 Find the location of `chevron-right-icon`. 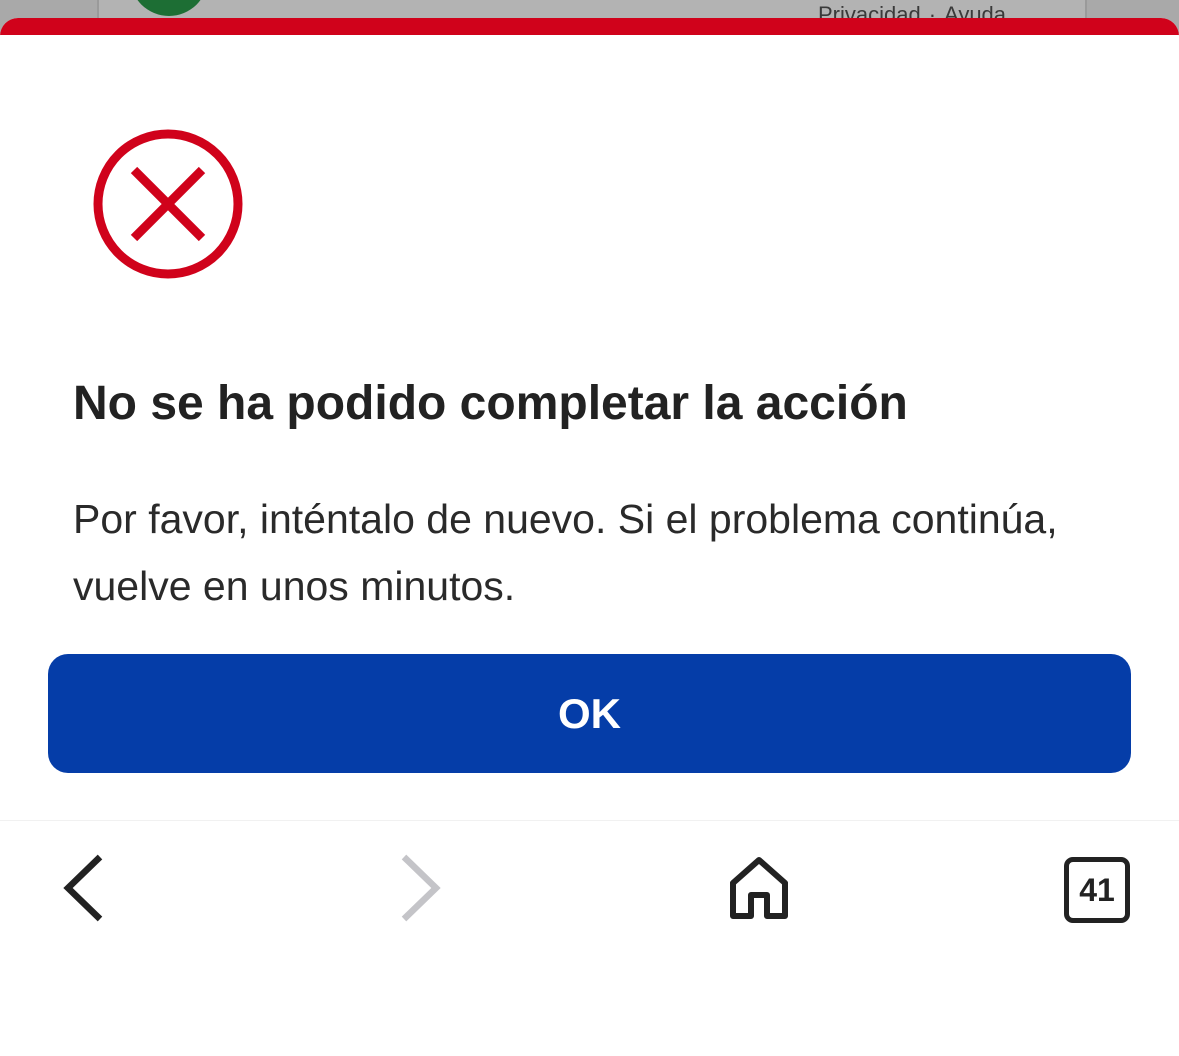

chevron-right-icon is located at coordinates (419, 888).